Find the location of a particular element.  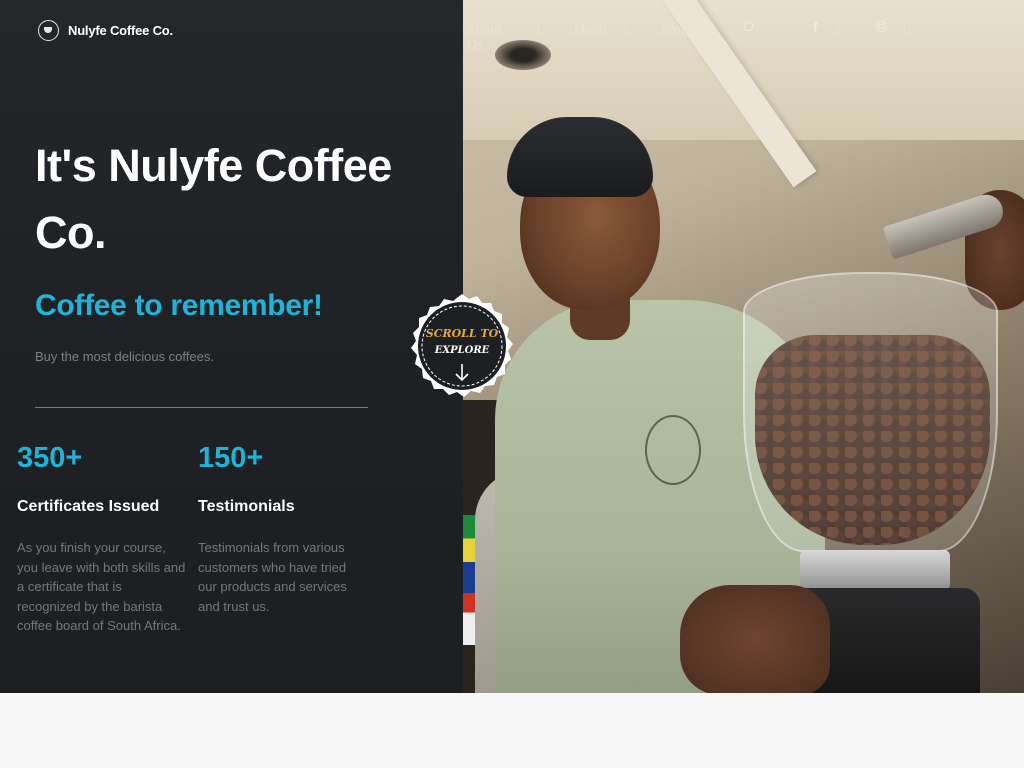

stat-label: Certificates Issued is located at coordinates (88, 506).